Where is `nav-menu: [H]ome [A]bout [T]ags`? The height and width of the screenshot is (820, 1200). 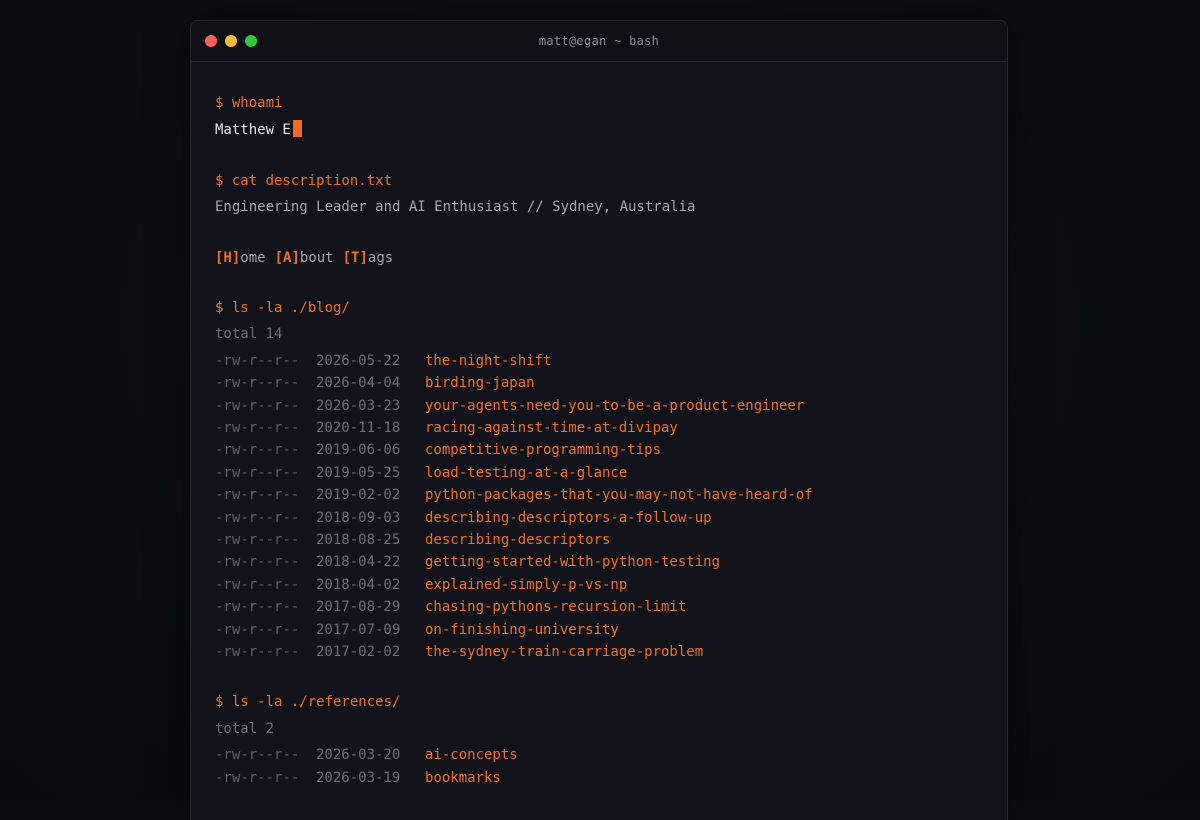
nav-menu: [H]ome [A]bout [T]ags is located at coordinates (599, 258).